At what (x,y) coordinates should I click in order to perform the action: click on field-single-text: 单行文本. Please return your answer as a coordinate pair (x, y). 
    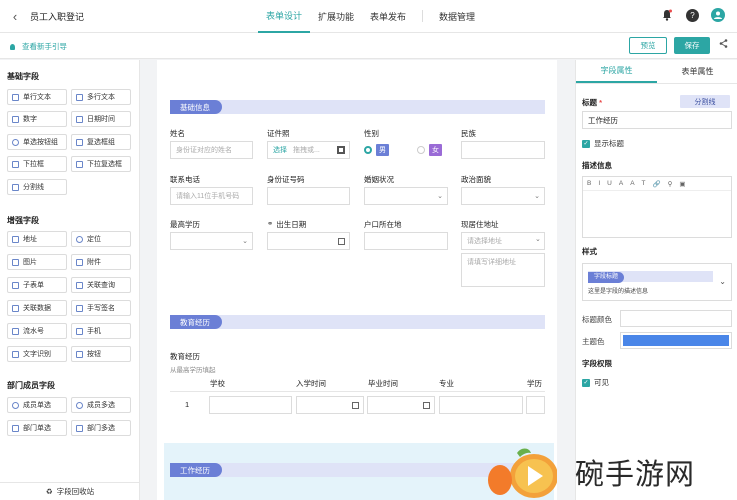
    Looking at the image, I should click on (37, 97).